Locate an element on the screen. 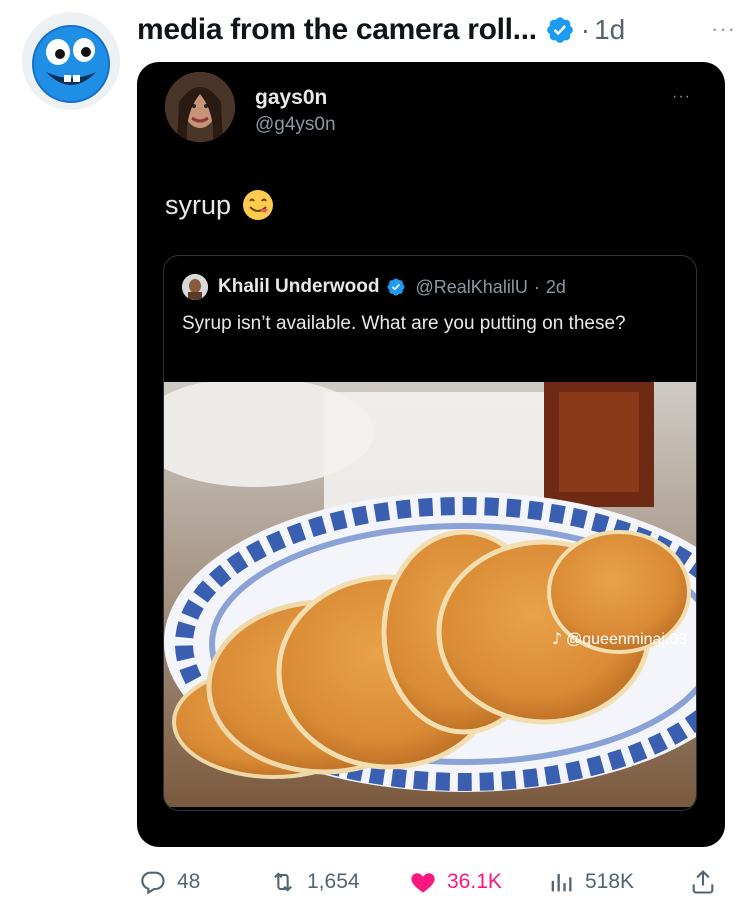 Image resolution: width=750 pixels, height=912 pixels. quoted-post-header: Khalil Underwood @RealKhalilU · 2d is located at coordinates (374, 287).